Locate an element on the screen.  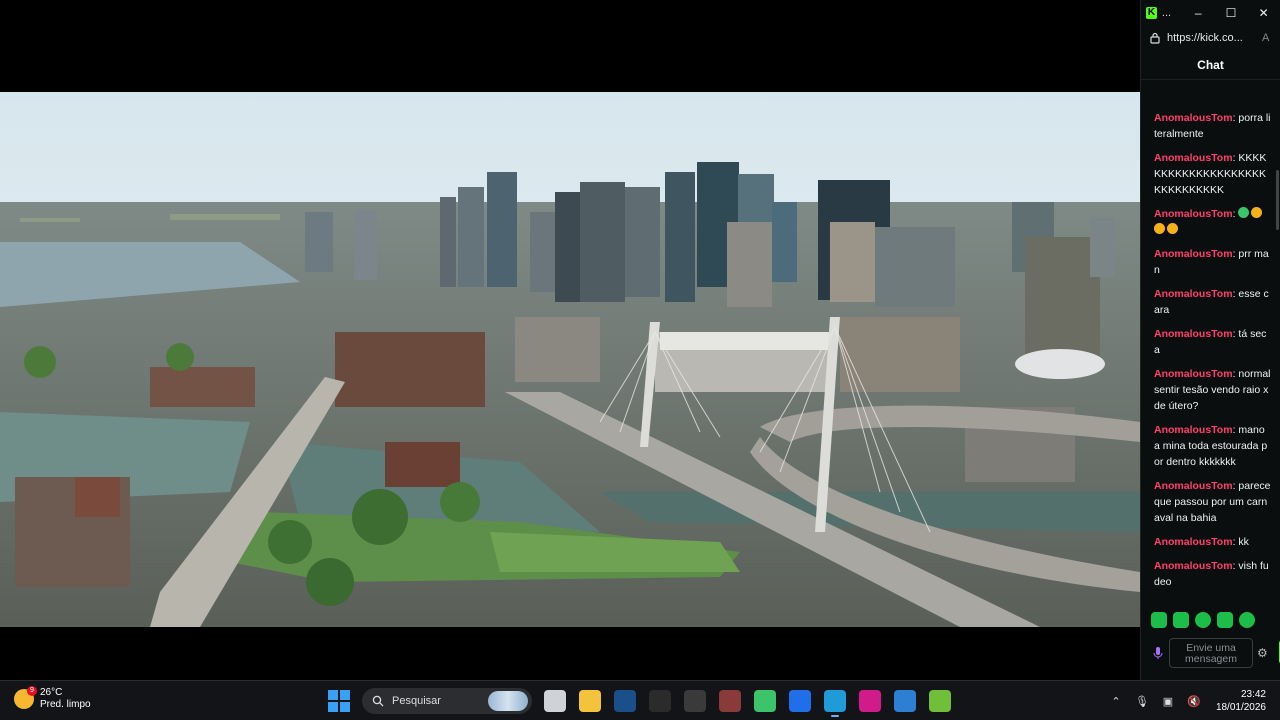
chat-message: AnomalousTom: tá seca is located at coordinates (1212, 342).